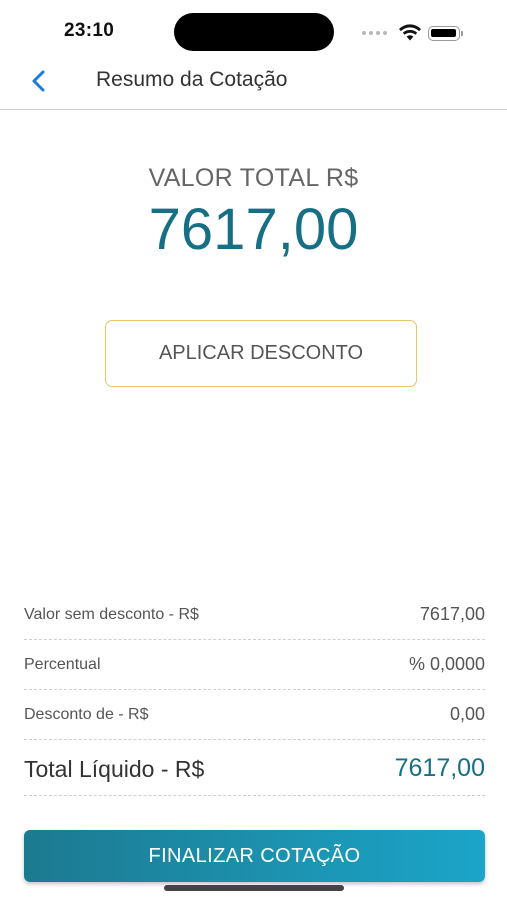  Describe the element at coordinates (111, 614) in the screenshot. I see `summary-row-label: Valor sem desconto - R$` at that location.